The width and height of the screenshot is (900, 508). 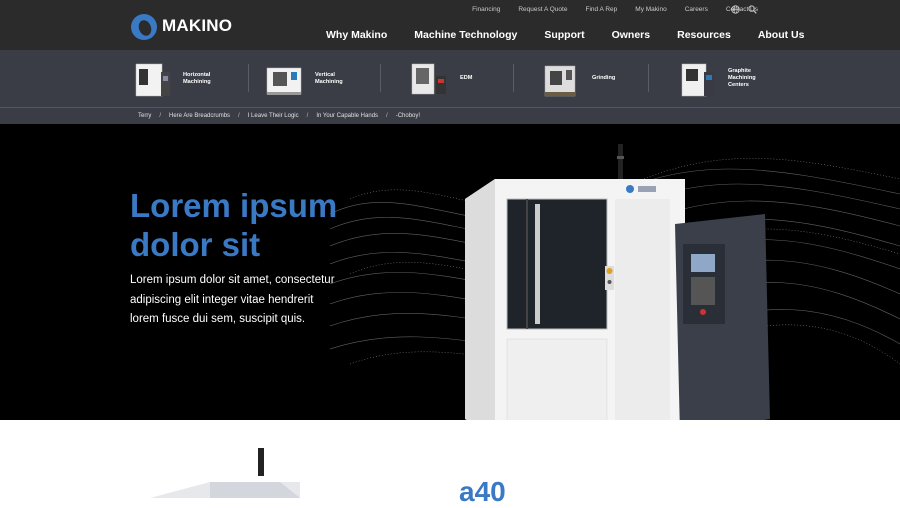 What do you see at coordinates (225, 473) in the screenshot?
I see `product-machine-image` at bounding box center [225, 473].